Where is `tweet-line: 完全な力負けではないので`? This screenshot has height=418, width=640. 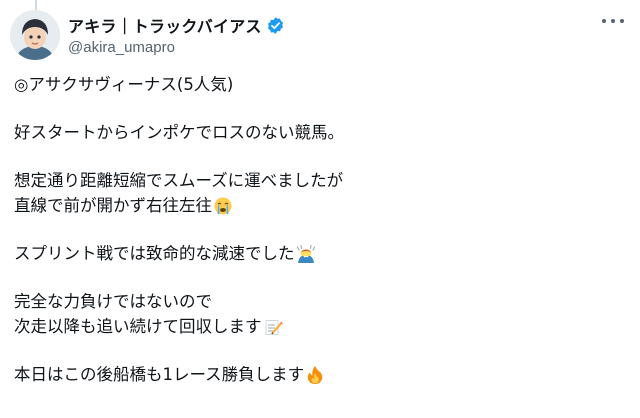 tweet-line: 完全な力負けではないので is located at coordinates (113, 301).